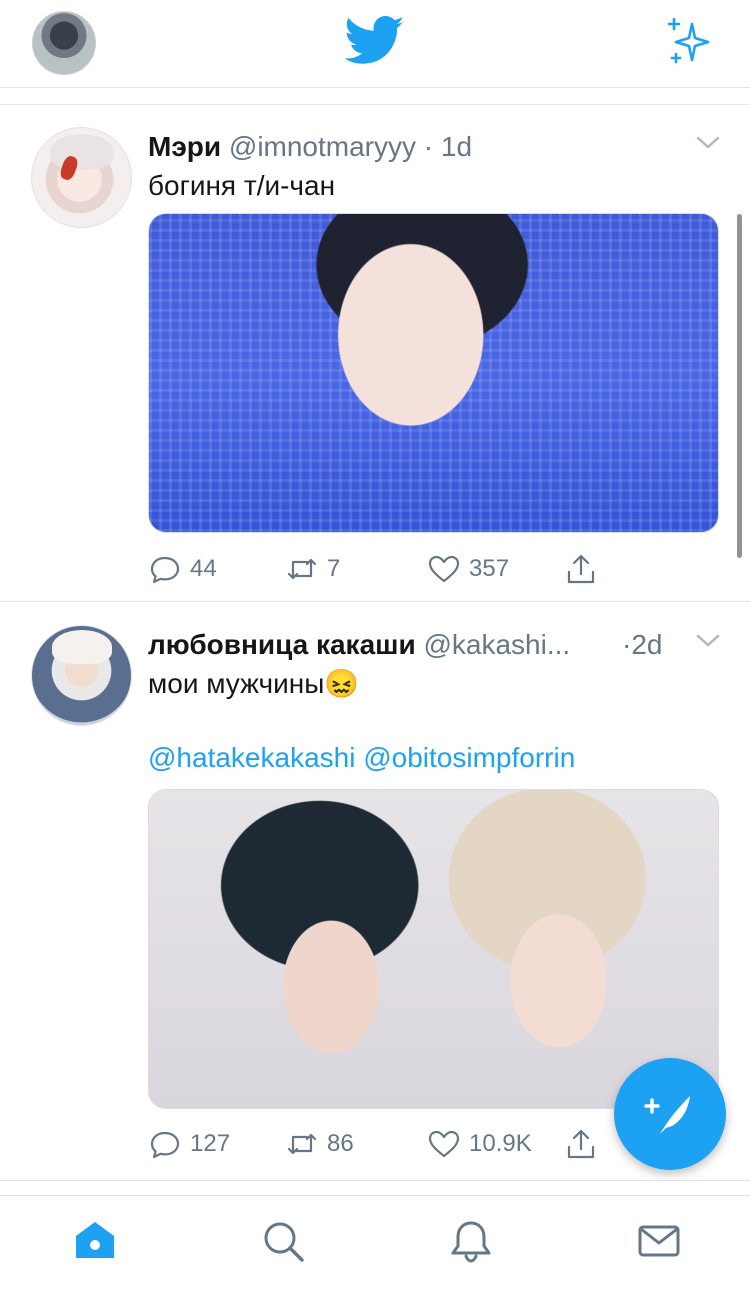 The width and height of the screenshot is (750, 1292). What do you see at coordinates (469, 757) in the screenshot?
I see `mention-link: @obitosimpforrin` at bounding box center [469, 757].